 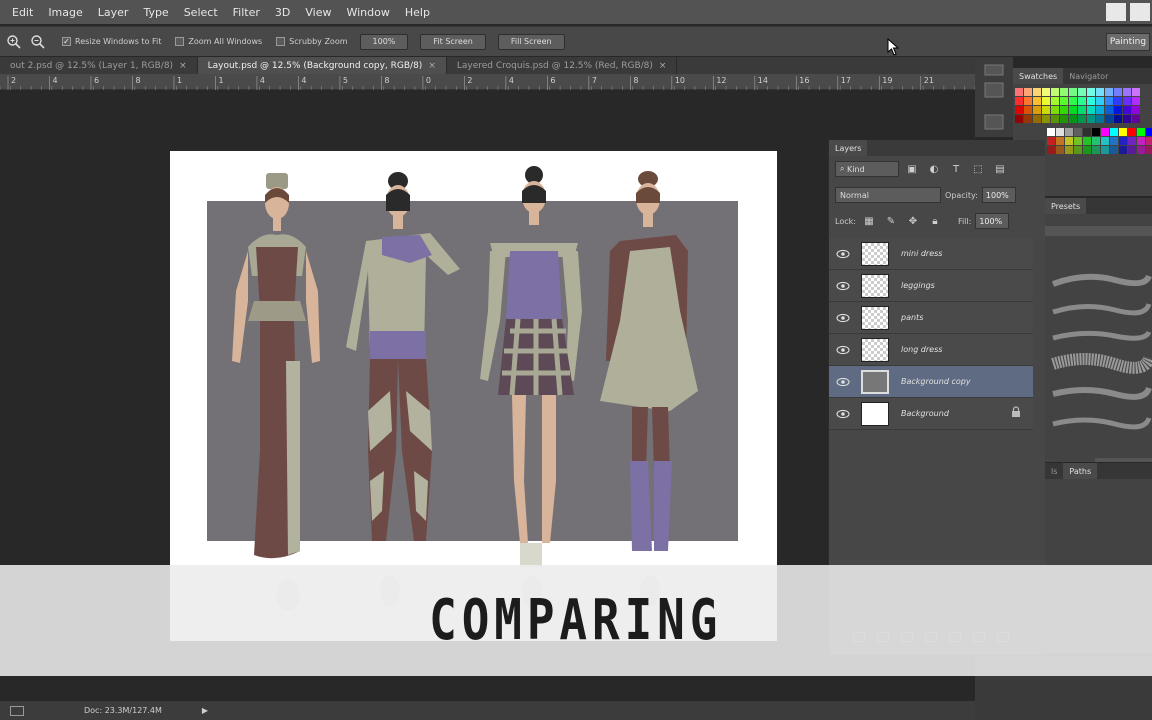 I want to click on status-arrow-icon: ▶, so click(x=205, y=710).